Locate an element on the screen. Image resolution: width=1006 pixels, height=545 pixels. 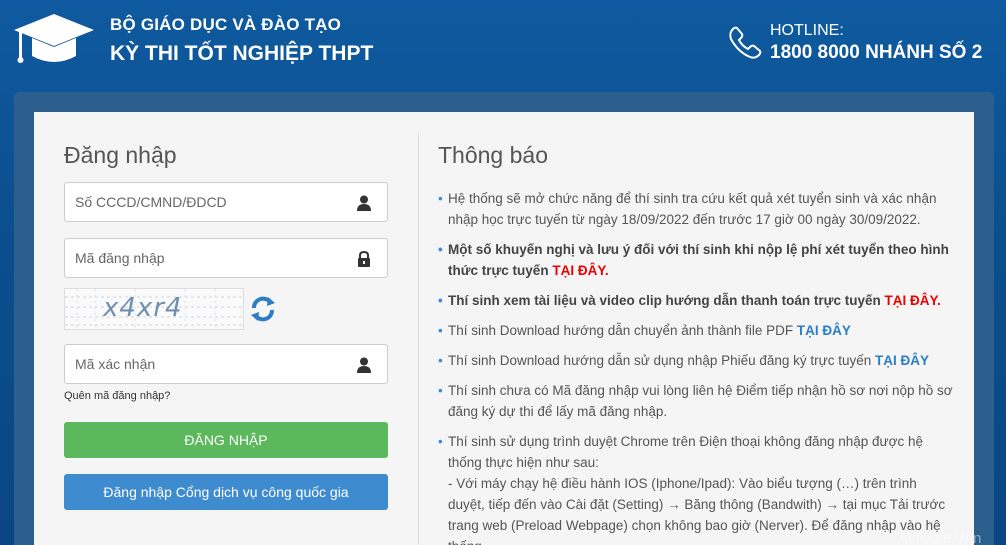
notice-title: Thông báo is located at coordinates (493, 155).